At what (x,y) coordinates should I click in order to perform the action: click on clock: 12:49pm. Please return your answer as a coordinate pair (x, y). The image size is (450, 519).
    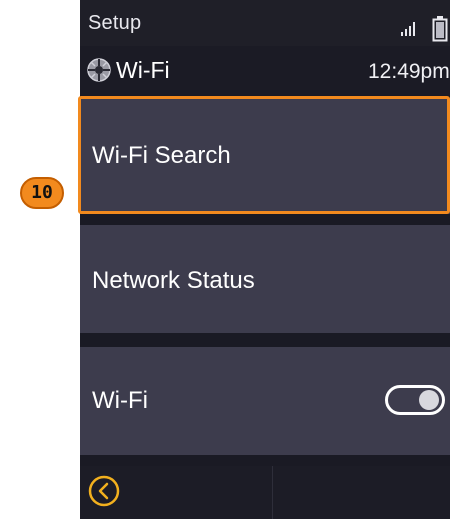
    Looking at the image, I should click on (409, 71).